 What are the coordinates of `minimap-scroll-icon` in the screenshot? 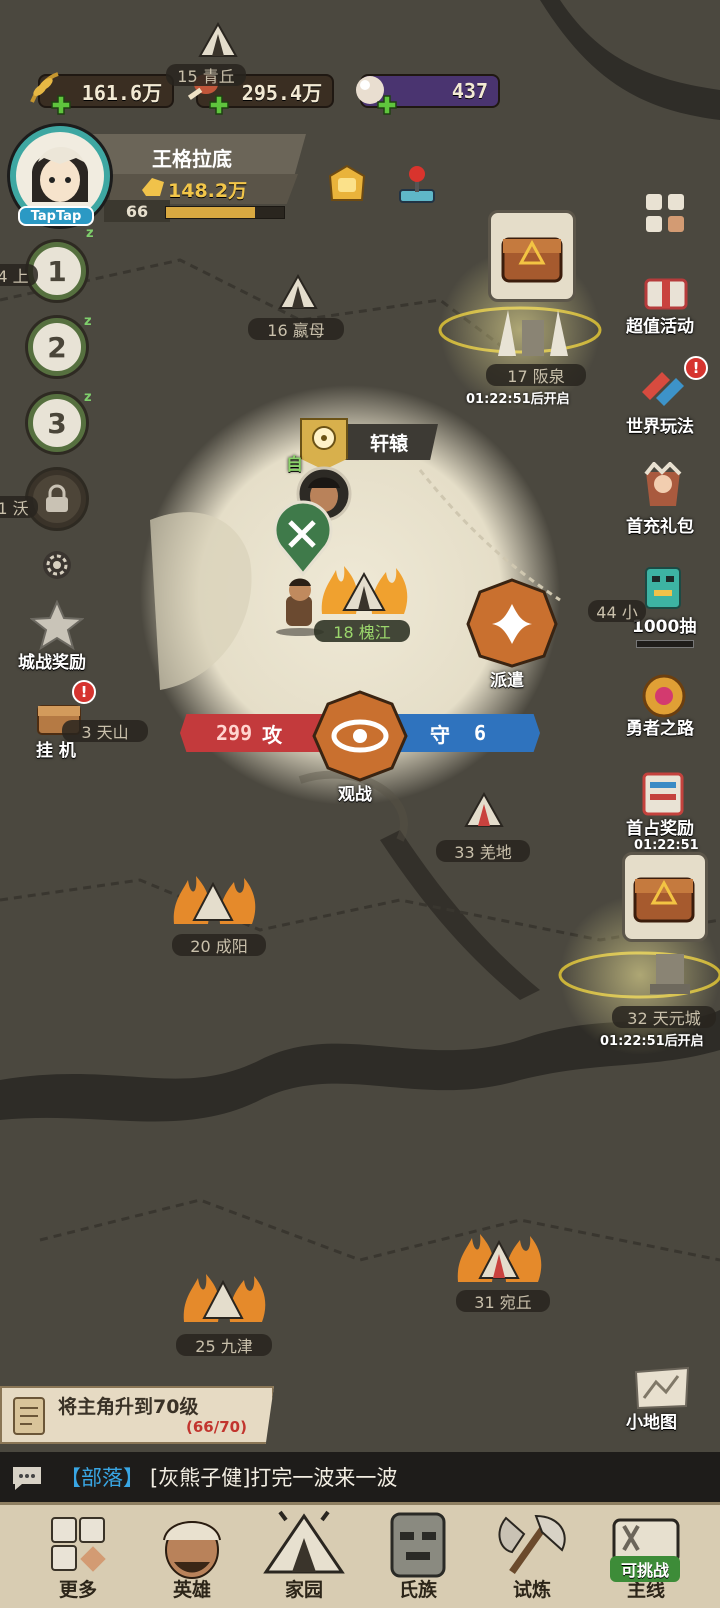 It's located at (662, 1387).